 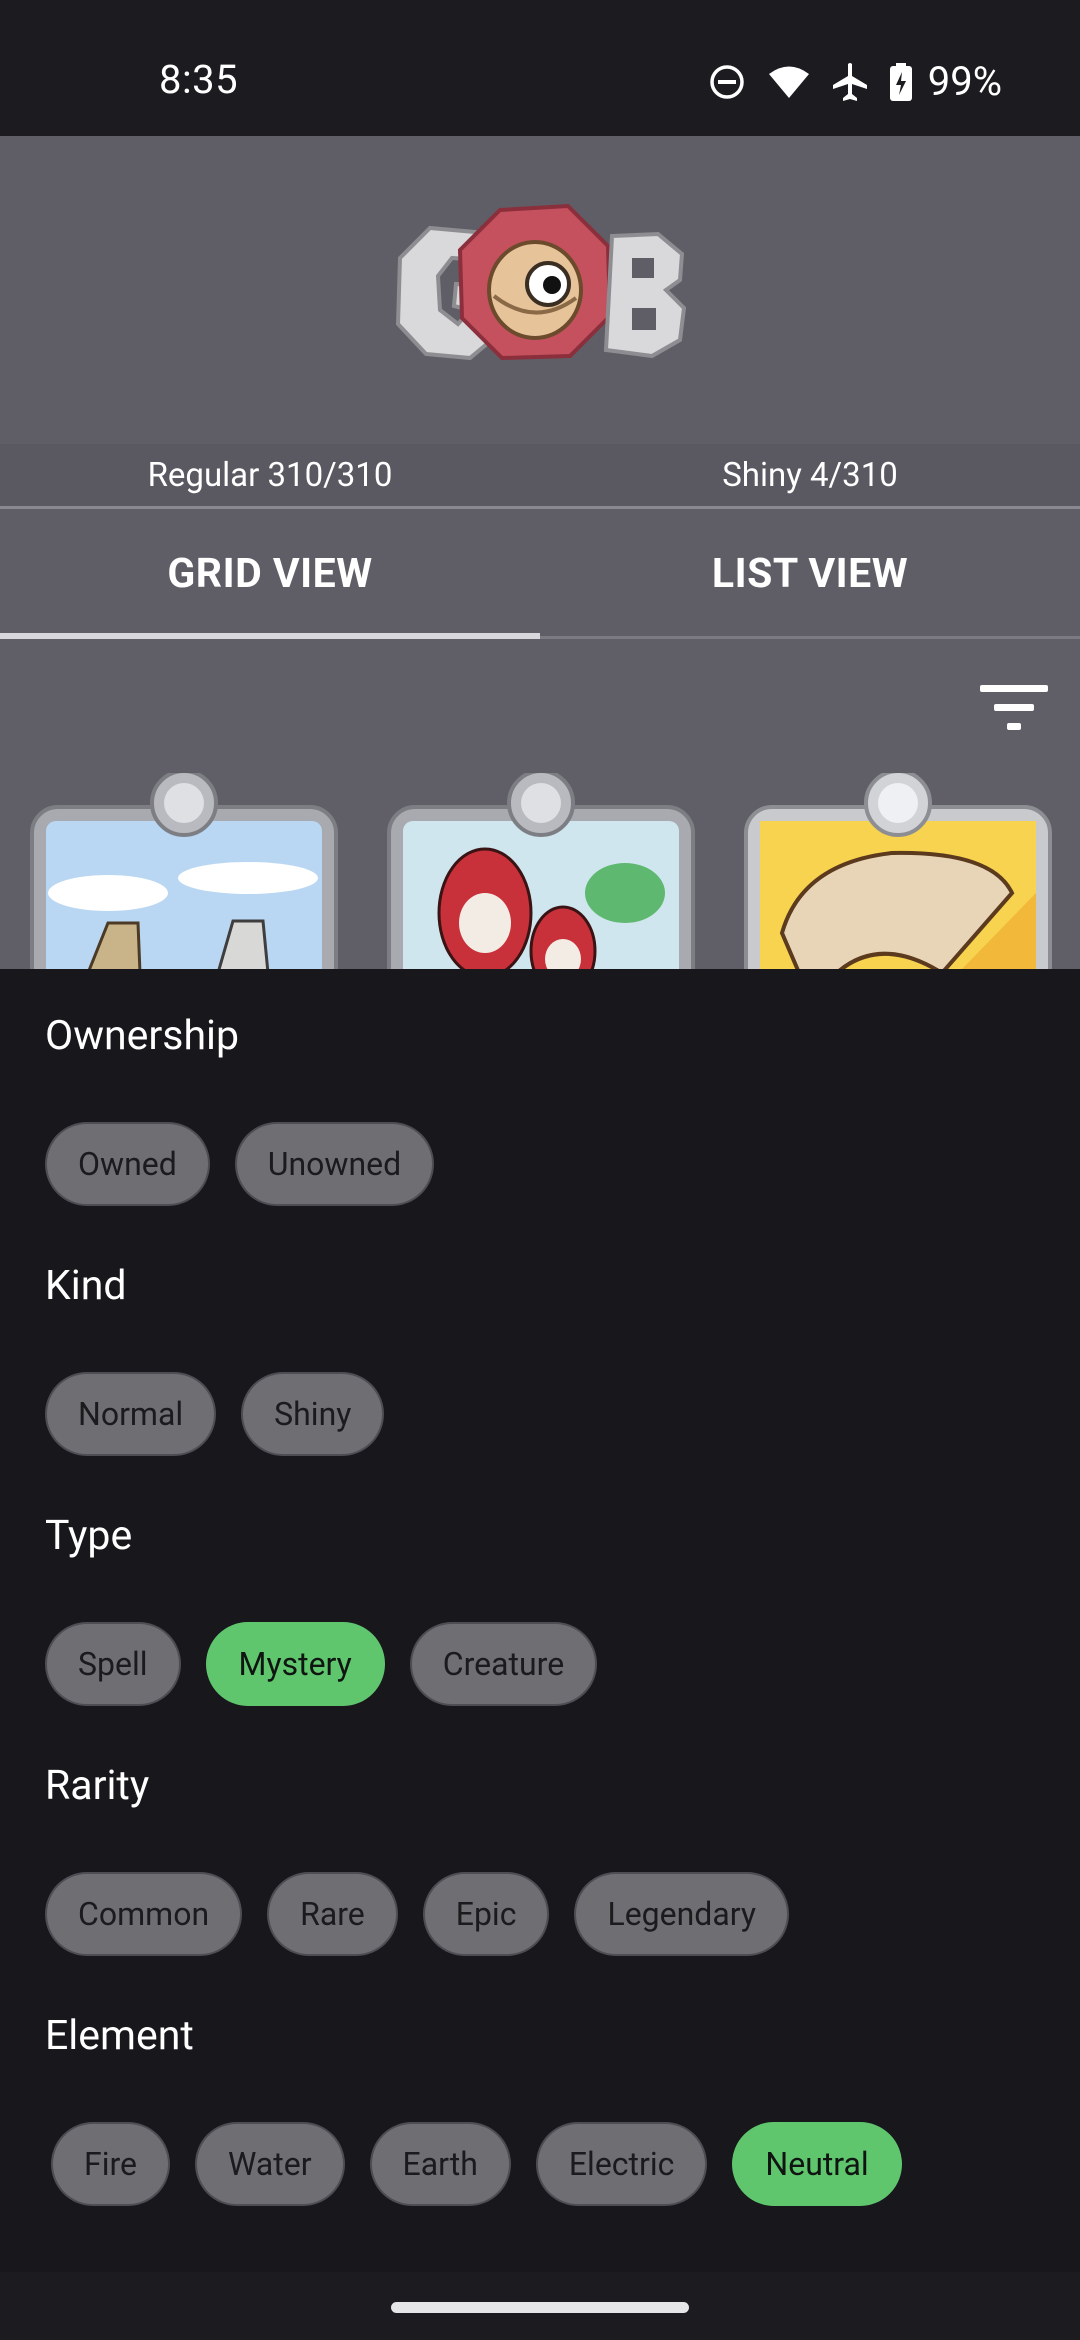 What do you see at coordinates (131, 1414) in the screenshot?
I see `chip-normal: Normal` at bounding box center [131, 1414].